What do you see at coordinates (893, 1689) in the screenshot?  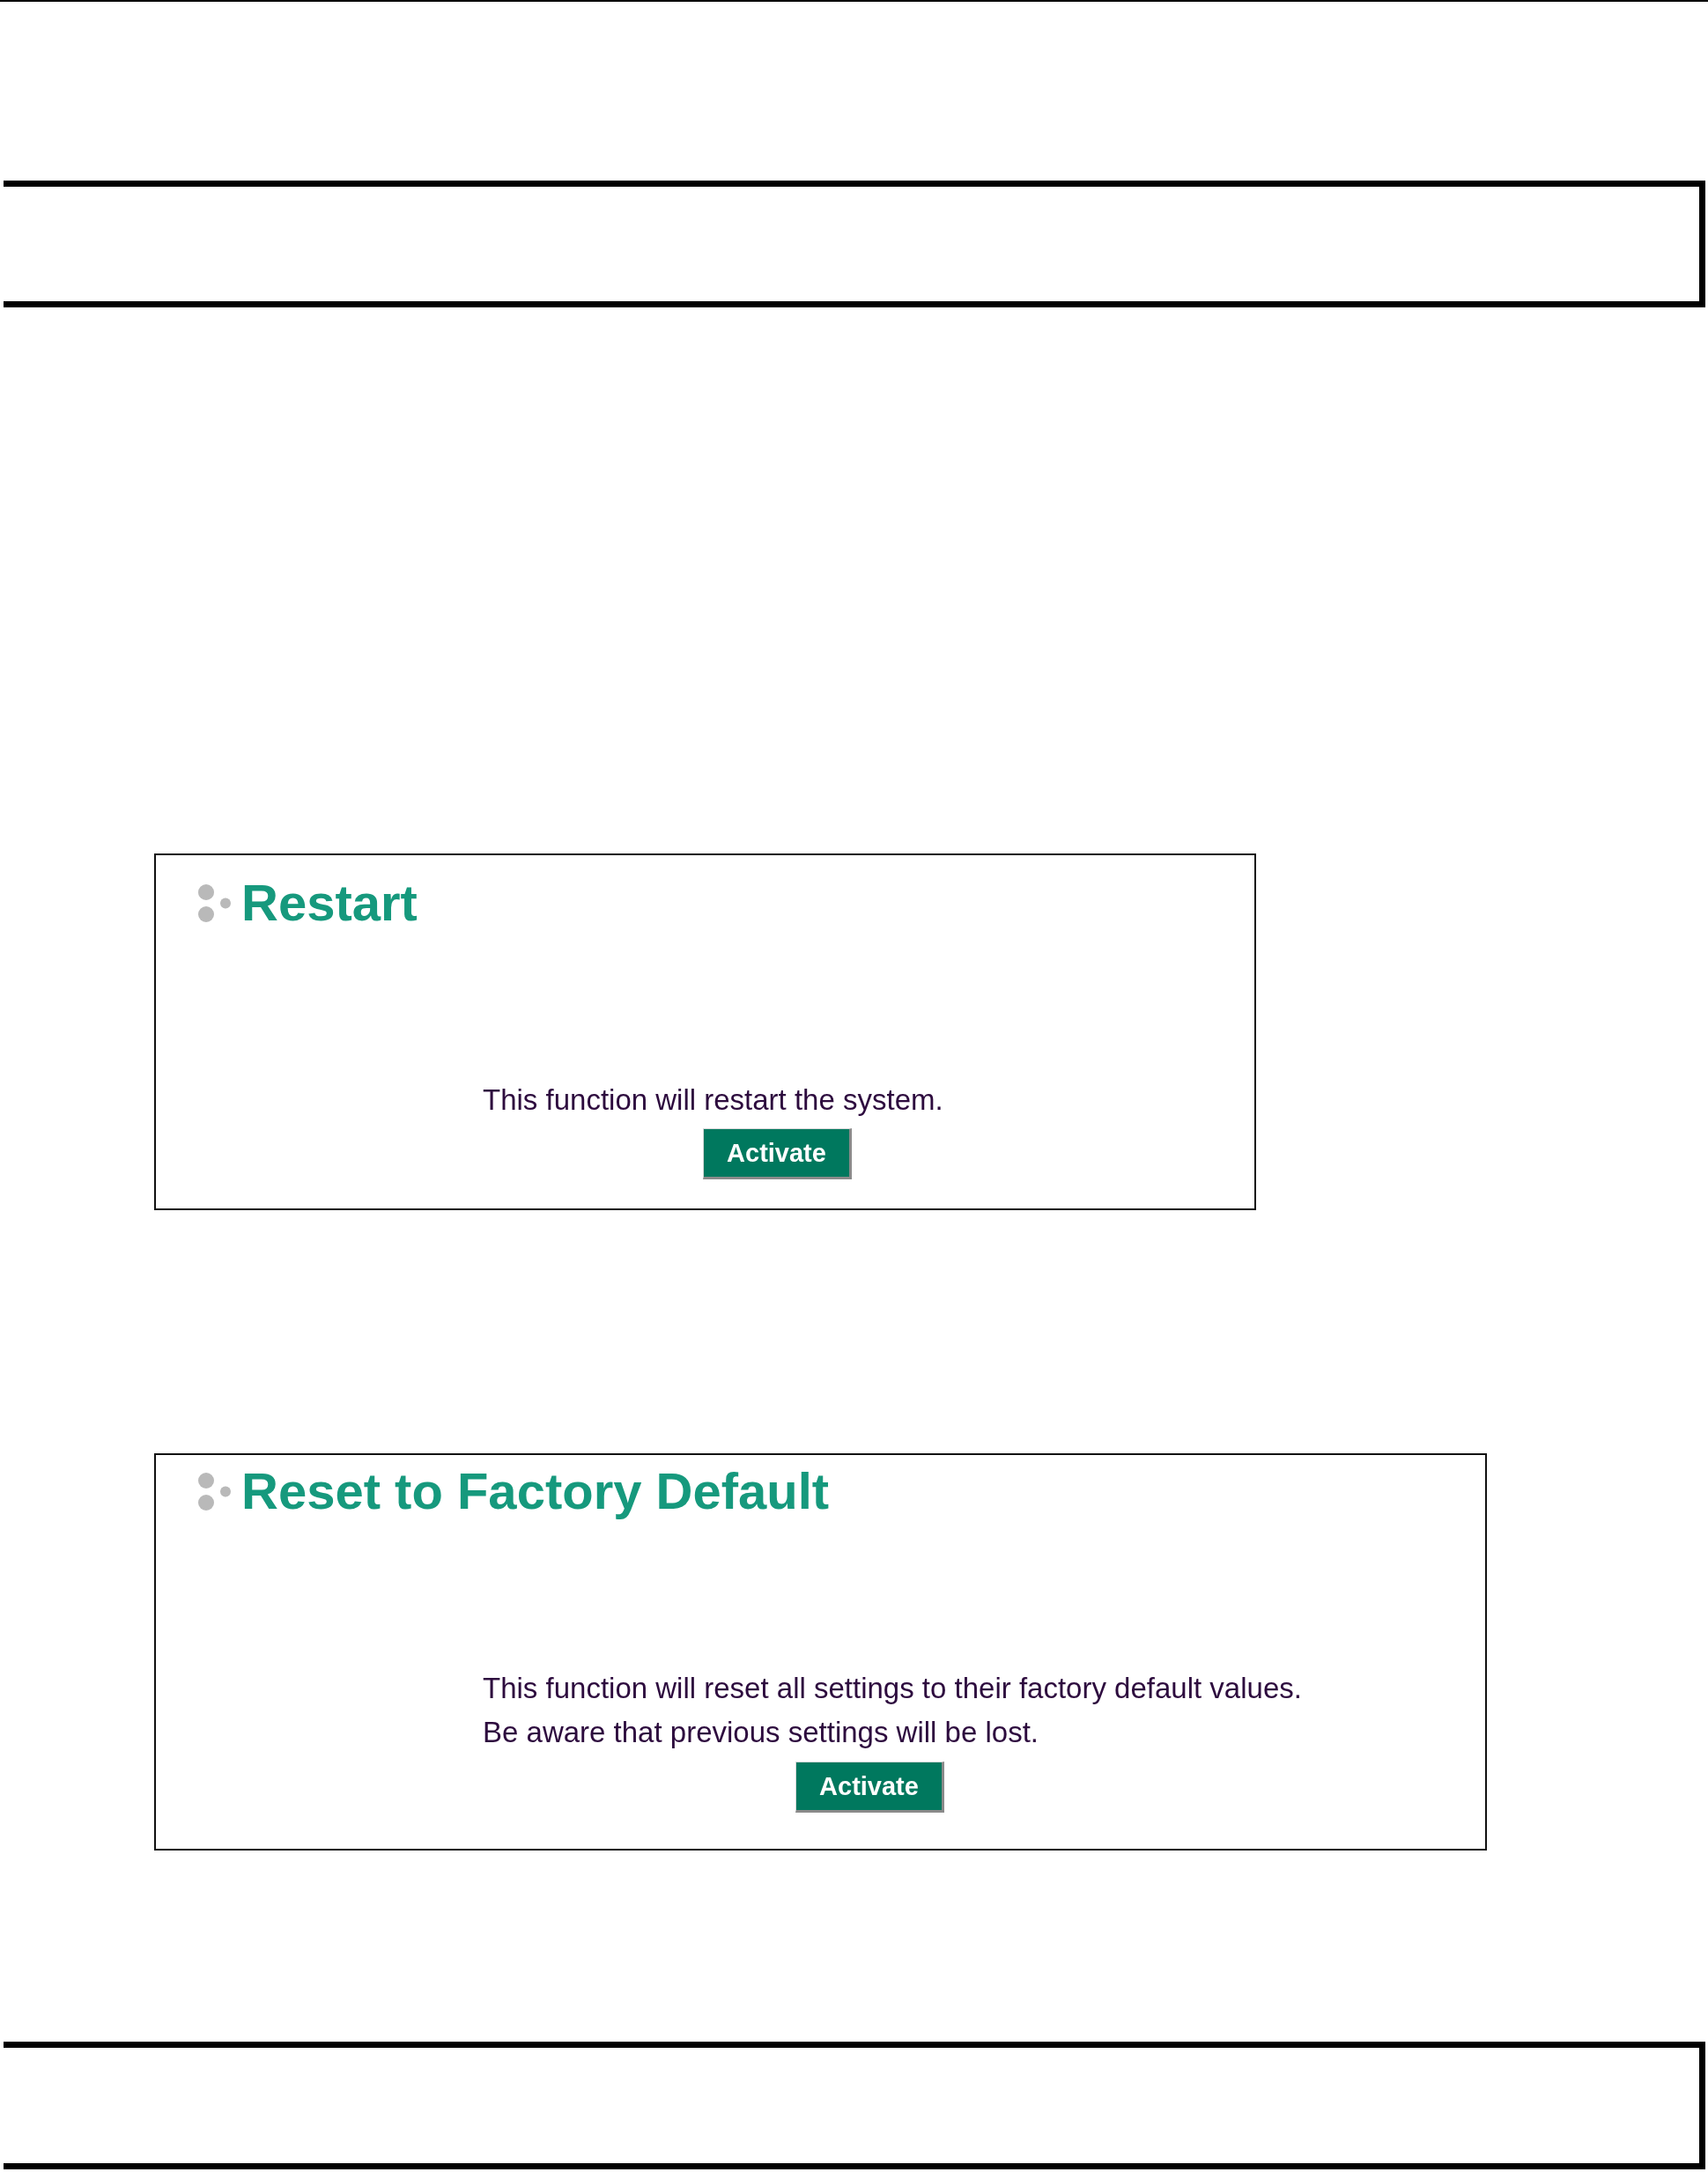 I see `description-text: This function will reset all settings to their factory default values.` at bounding box center [893, 1689].